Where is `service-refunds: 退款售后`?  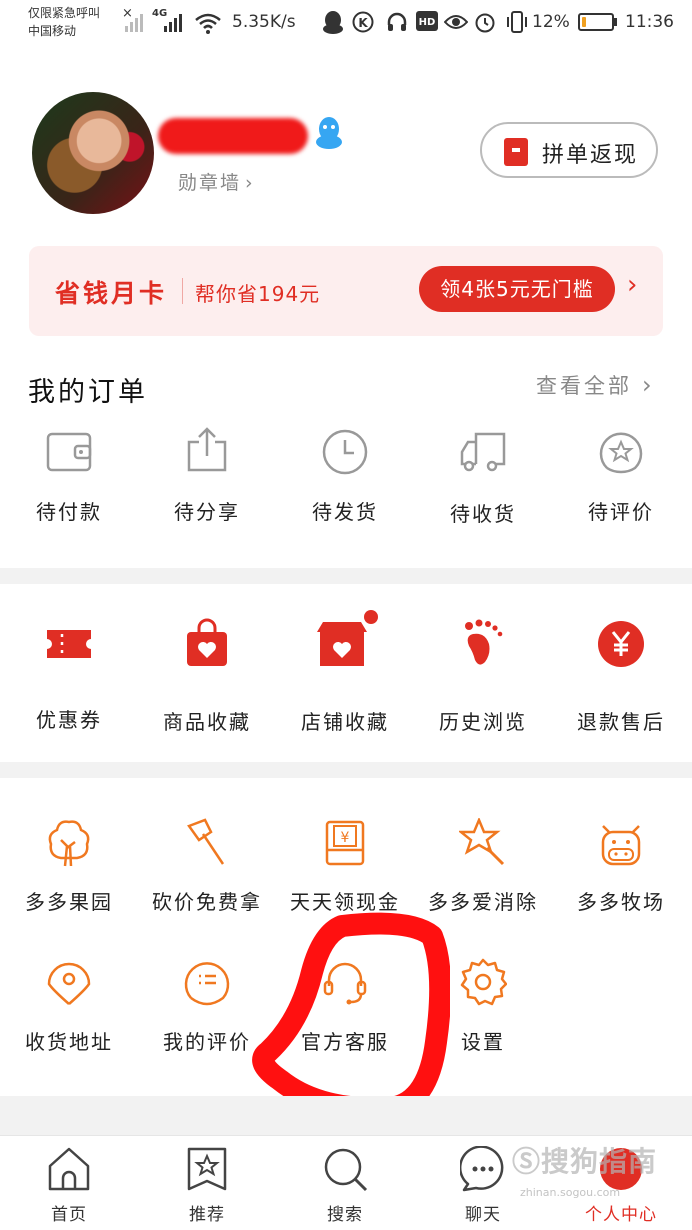 service-refunds: 退款售后 is located at coordinates (621, 677).